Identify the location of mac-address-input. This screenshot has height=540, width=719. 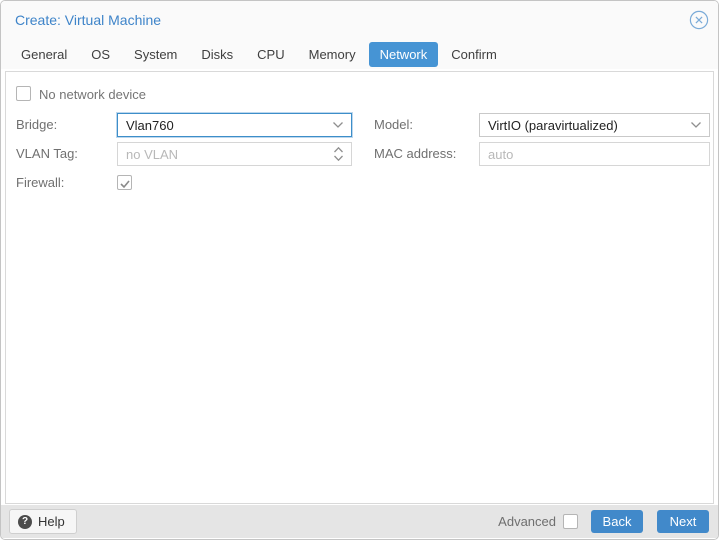
(594, 154).